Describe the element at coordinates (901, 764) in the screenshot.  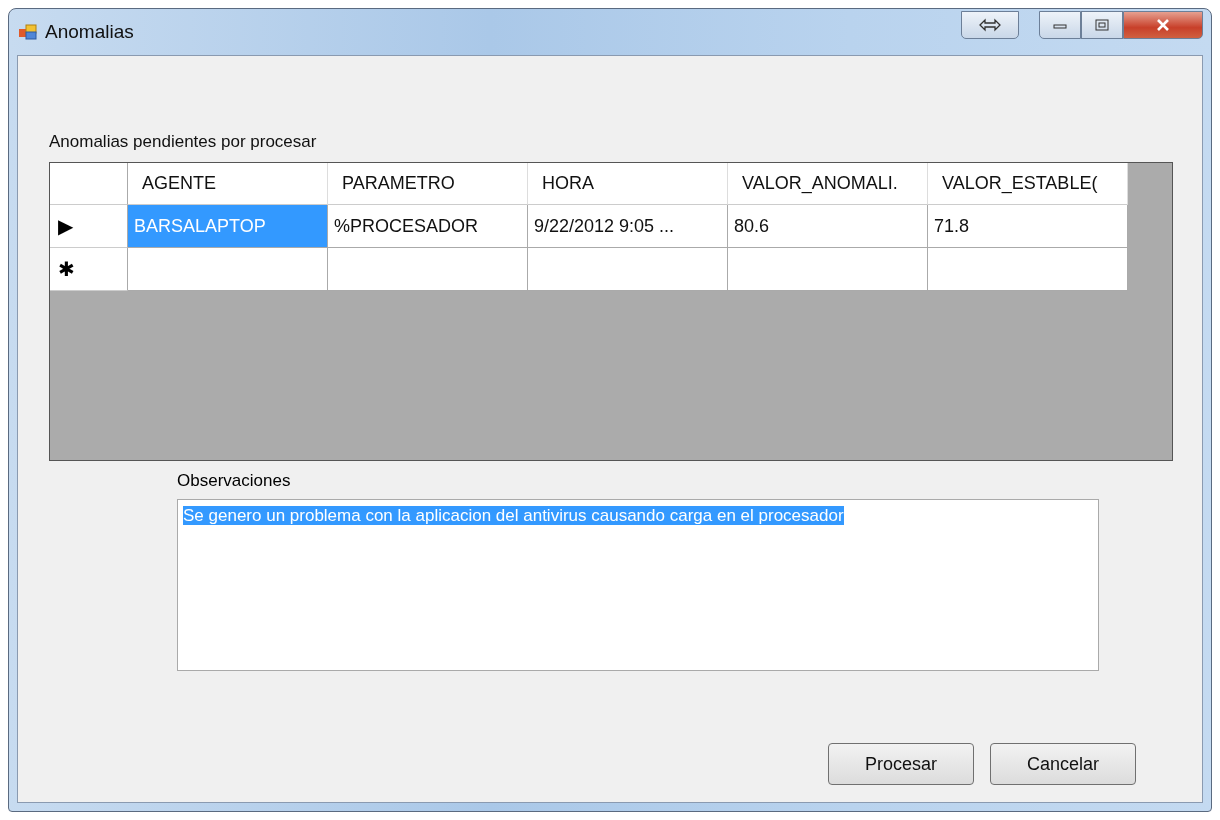
I see `dialog-button: Procesar` at that location.